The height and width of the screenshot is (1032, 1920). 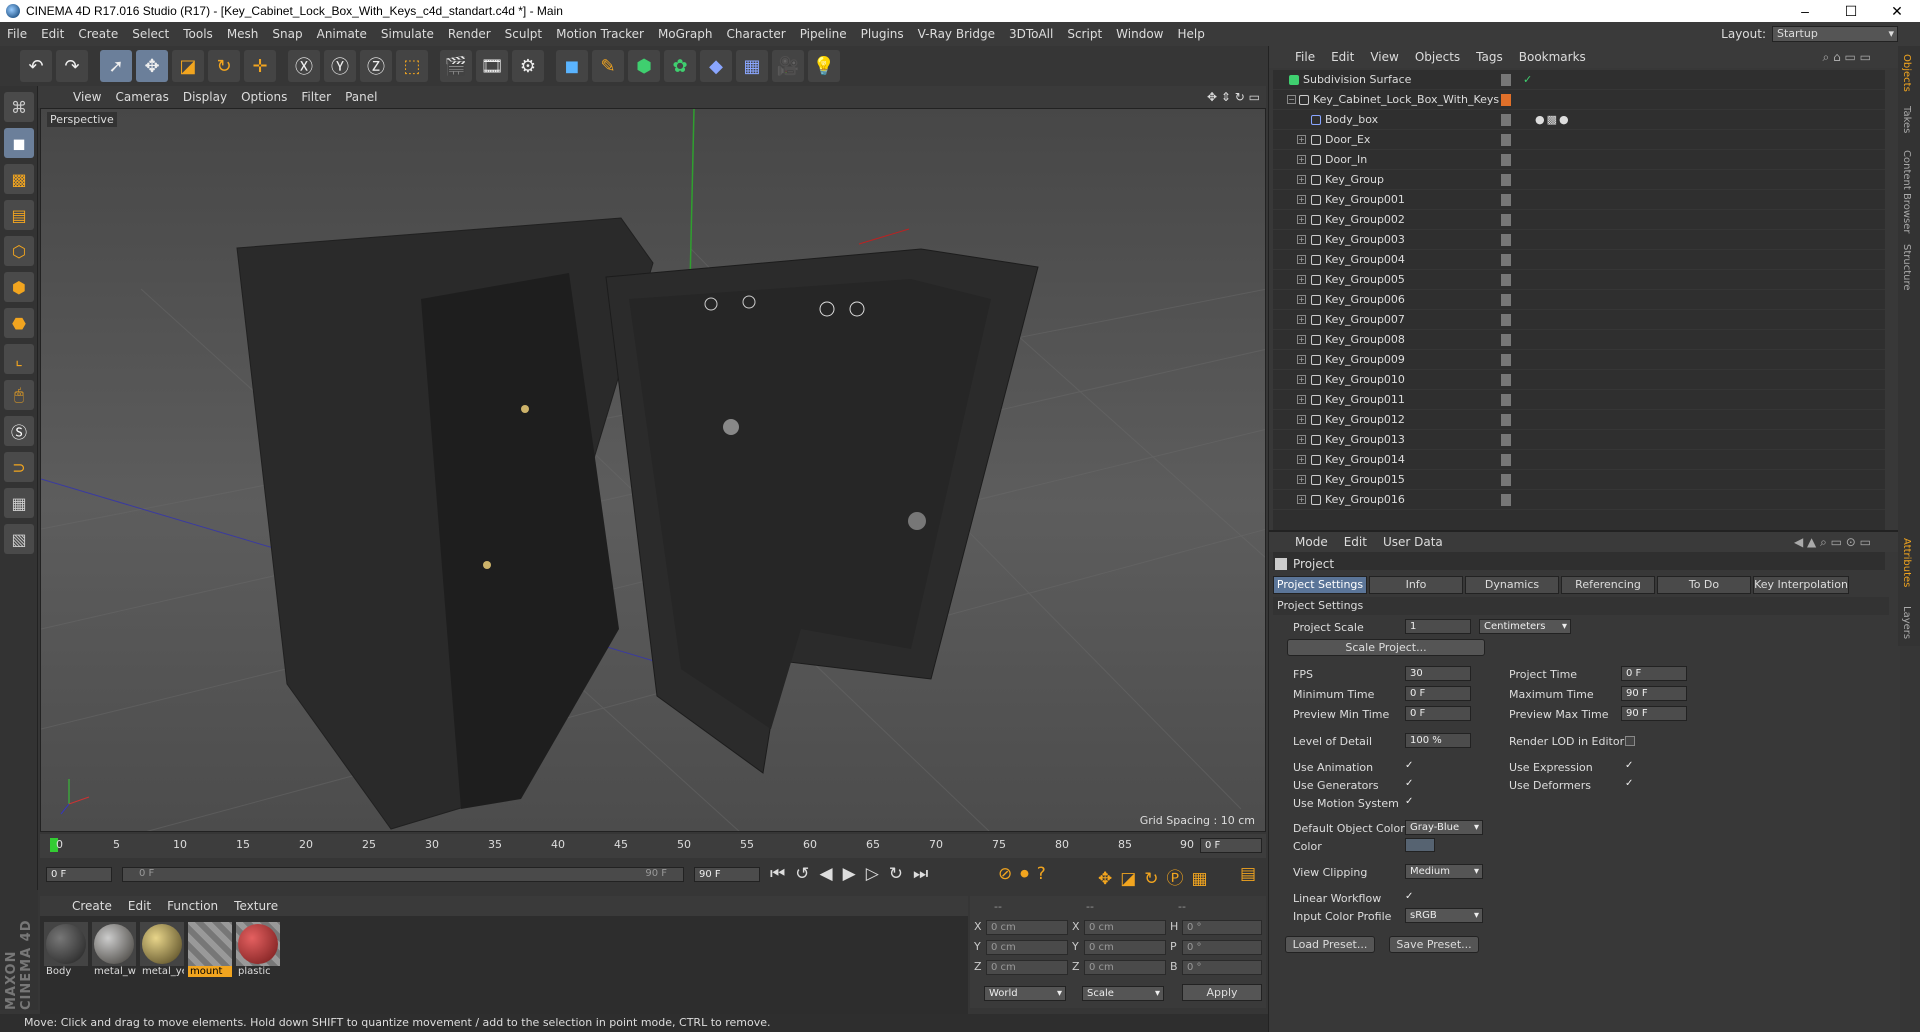 I want to click on side-tab-objects: Objects, so click(x=1906, y=73).